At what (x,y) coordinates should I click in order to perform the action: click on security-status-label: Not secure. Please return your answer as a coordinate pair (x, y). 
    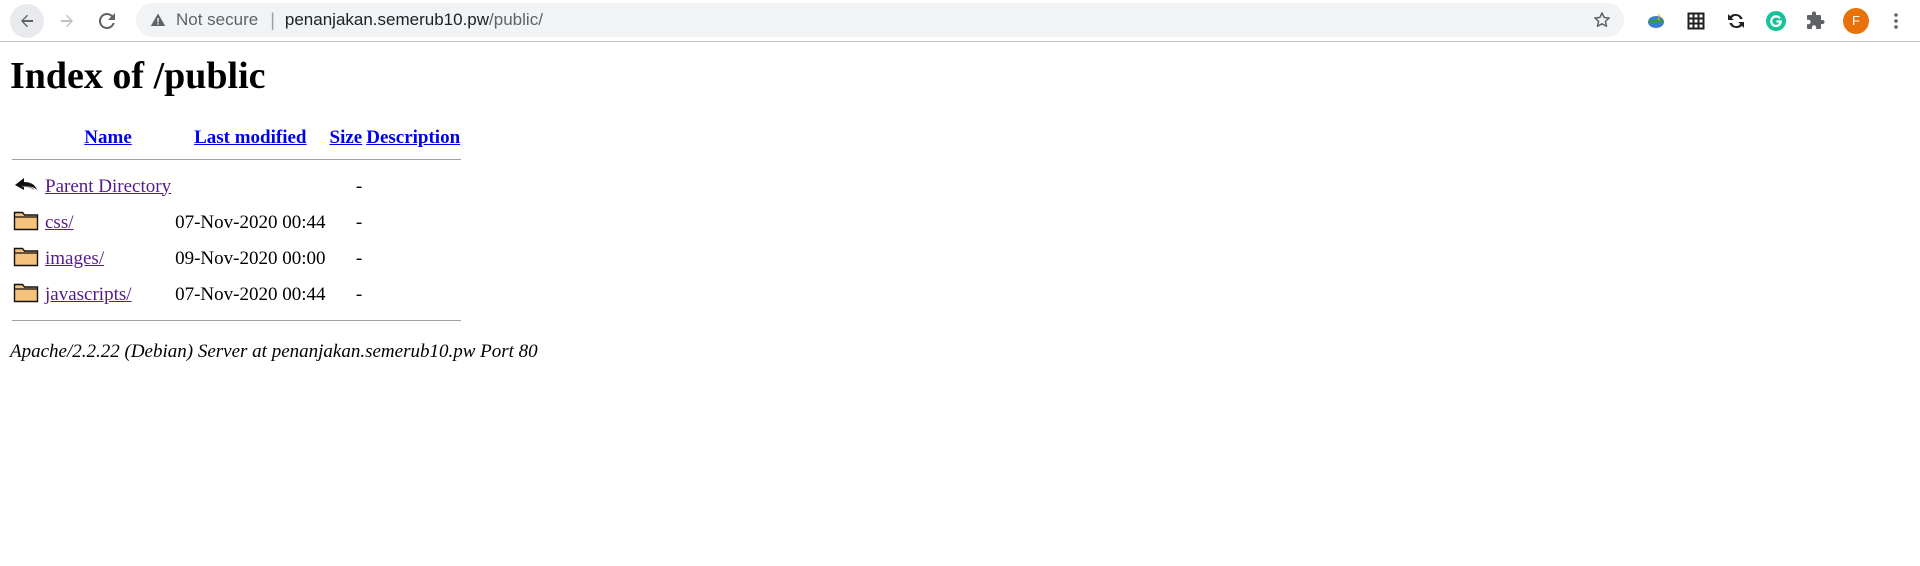
    Looking at the image, I should click on (217, 20).